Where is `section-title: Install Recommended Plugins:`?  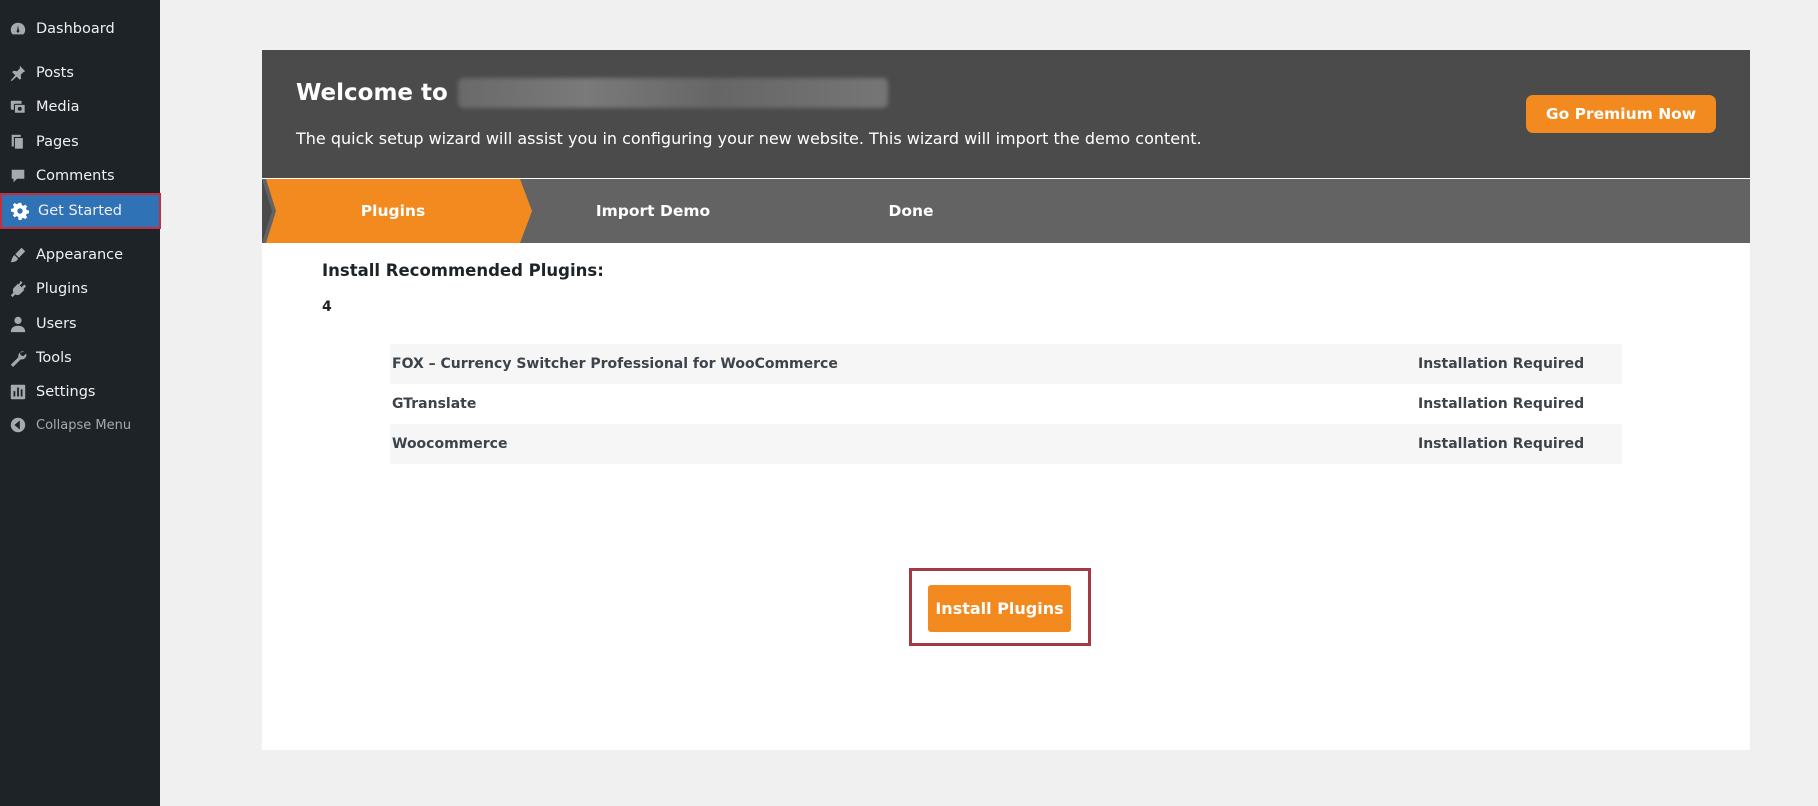
section-title: Install Recommended Plugins: is located at coordinates (463, 270).